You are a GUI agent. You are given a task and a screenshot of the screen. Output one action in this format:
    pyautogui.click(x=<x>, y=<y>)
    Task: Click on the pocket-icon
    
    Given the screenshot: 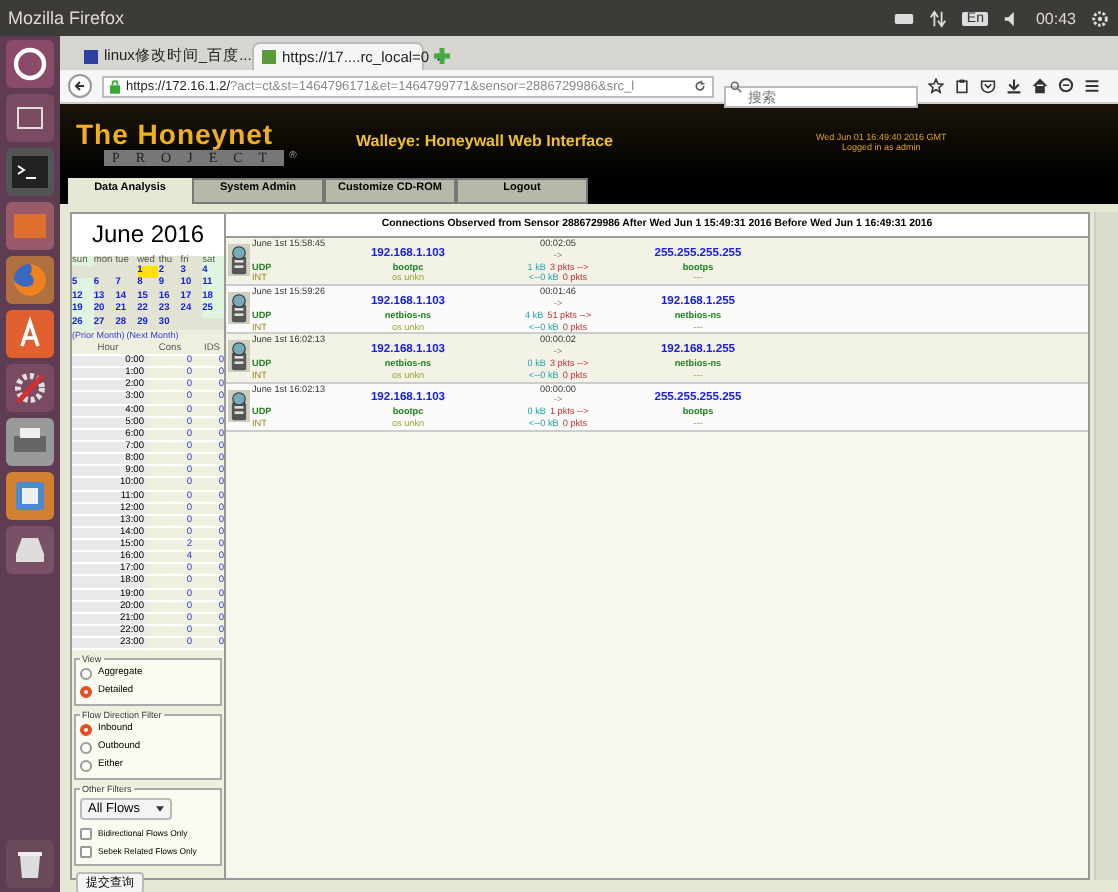 What is the action you would take?
    pyautogui.click(x=988, y=86)
    